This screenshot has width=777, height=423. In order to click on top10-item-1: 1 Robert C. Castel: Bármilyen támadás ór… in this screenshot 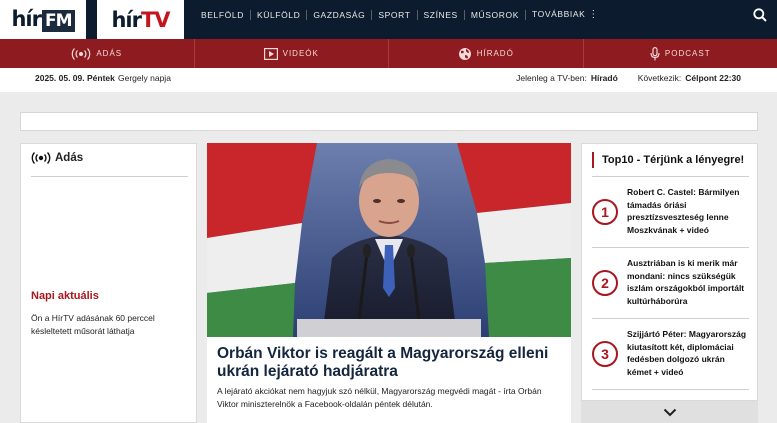, I will do `click(670, 212)`.